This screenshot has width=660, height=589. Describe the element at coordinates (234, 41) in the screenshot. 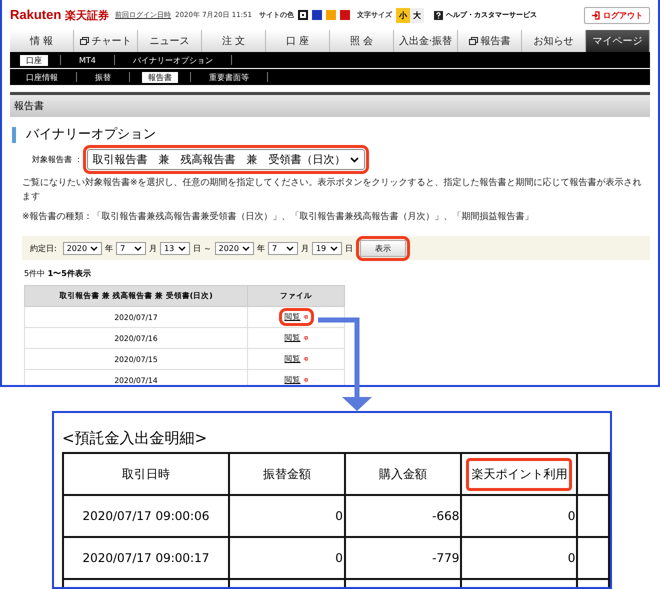

I see `nav-tab: 注 文` at that location.